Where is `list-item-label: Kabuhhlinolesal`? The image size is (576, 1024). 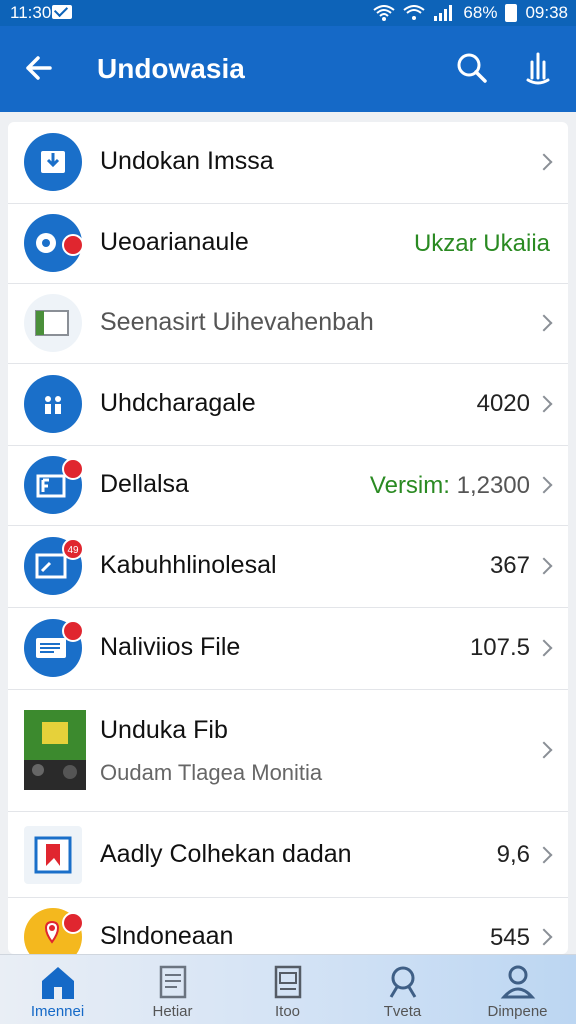
list-item-label: Kabuhhlinolesal is located at coordinates (188, 565).